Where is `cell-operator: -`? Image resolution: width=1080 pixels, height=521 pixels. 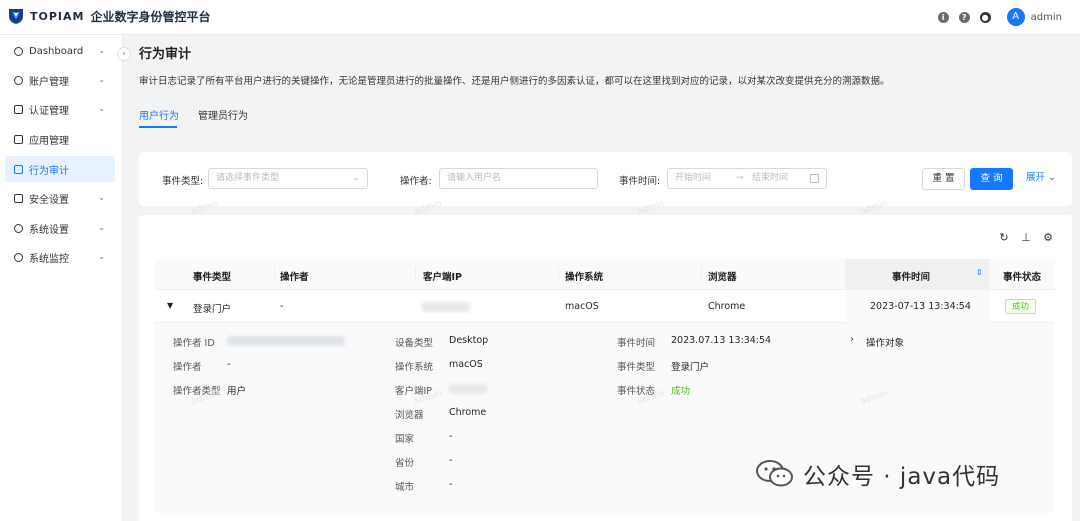
cell-operator: - is located at coordinates (282, 306).